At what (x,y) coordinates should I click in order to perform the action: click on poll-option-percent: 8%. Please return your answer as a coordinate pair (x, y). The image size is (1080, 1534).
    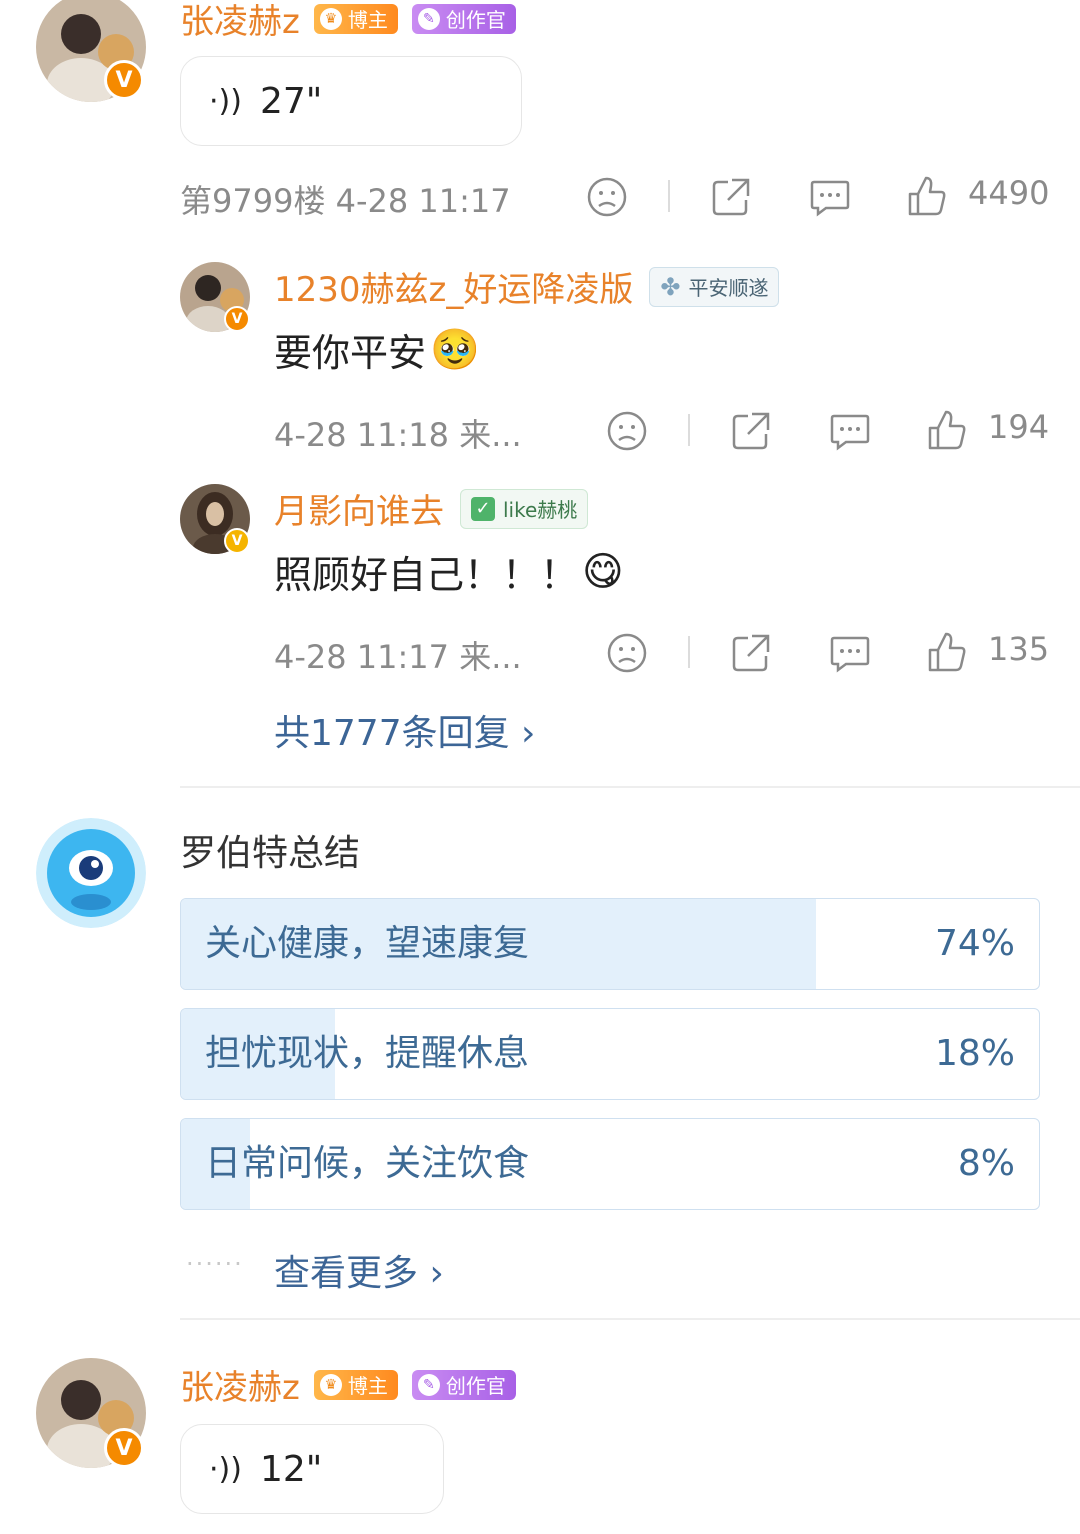
    Looking at the image, I should click on (986, 1163).